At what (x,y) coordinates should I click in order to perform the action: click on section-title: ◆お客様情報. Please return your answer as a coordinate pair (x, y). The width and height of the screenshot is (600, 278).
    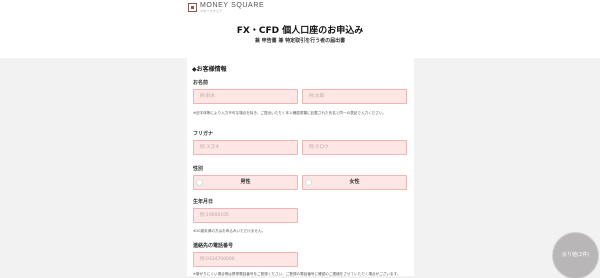
    Looking at the image, I should click on (209, 69).